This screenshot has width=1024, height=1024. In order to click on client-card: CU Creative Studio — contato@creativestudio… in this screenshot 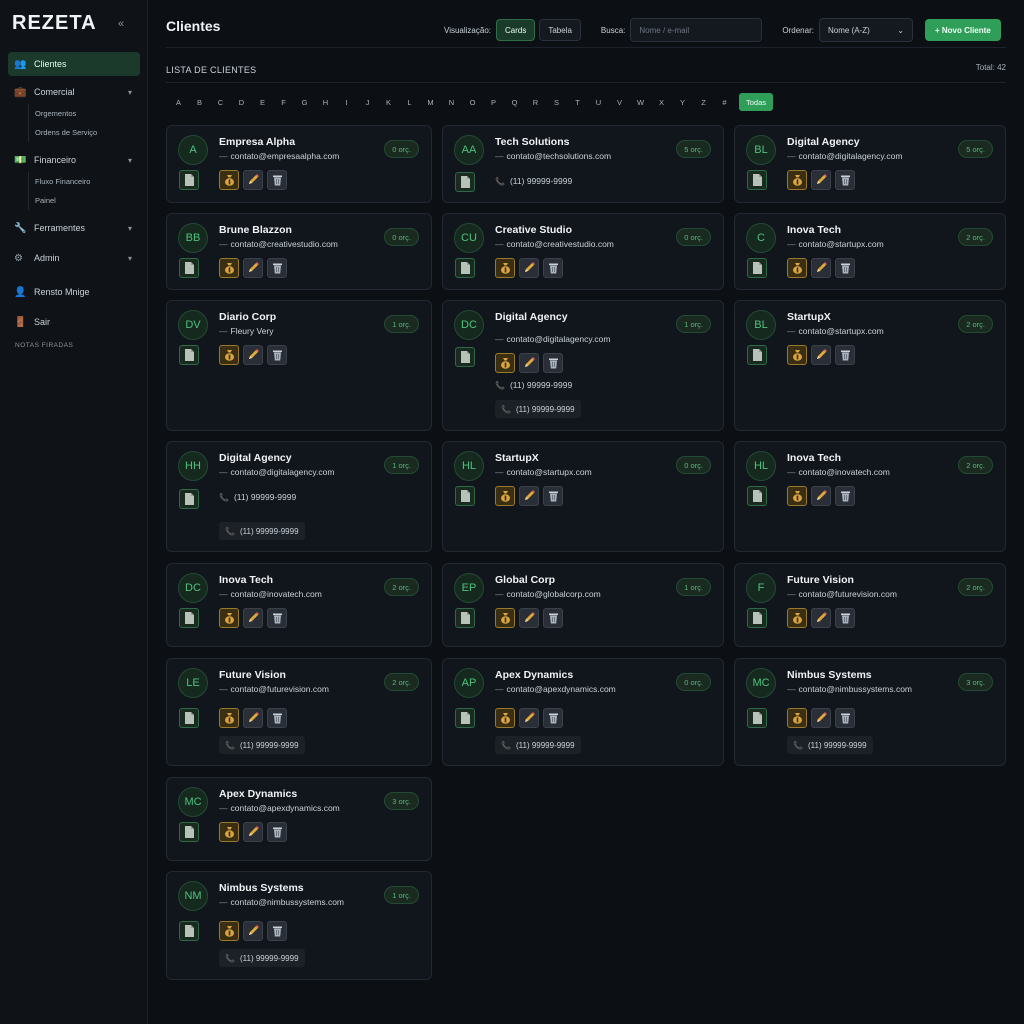, I will do `click(583, 251)`.